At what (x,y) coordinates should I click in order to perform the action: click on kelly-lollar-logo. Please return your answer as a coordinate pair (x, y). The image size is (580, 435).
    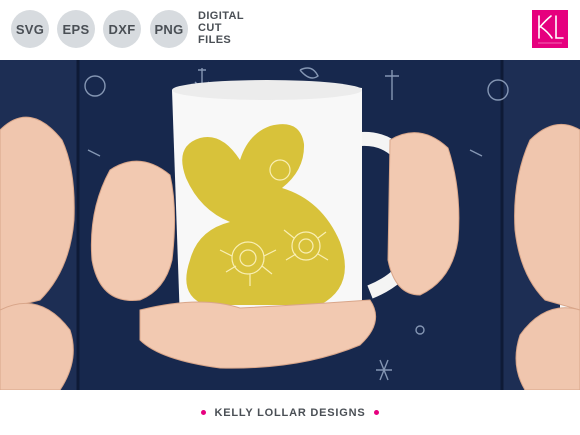
    Looking at the image, I should click on (550, 29).